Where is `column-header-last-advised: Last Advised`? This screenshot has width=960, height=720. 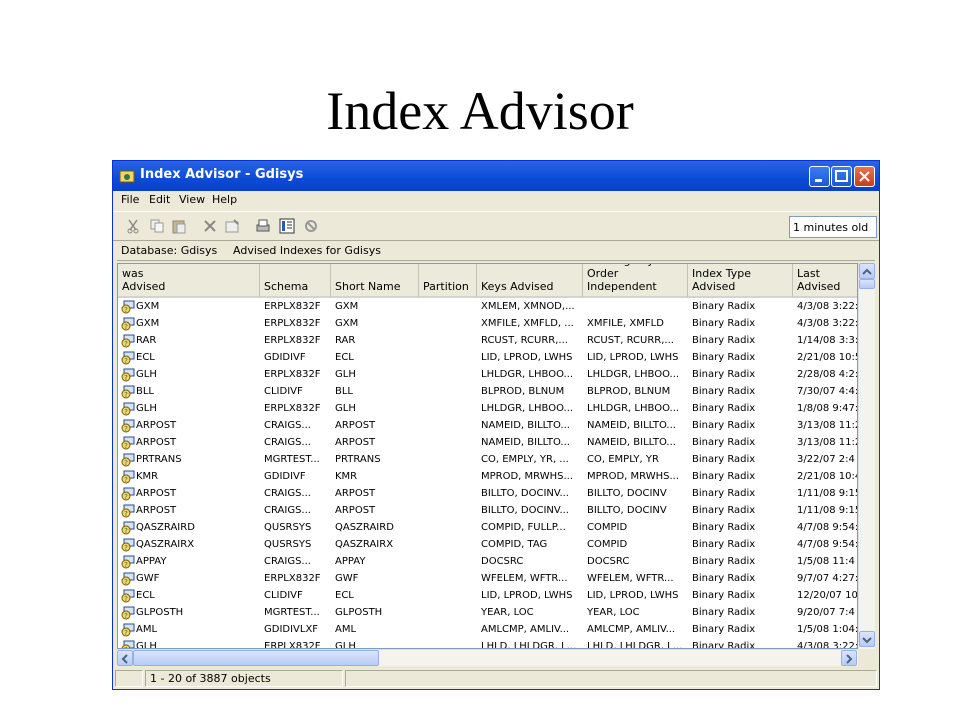 column-header-last-advised: Last Advised is located at coordinates (825, 281).